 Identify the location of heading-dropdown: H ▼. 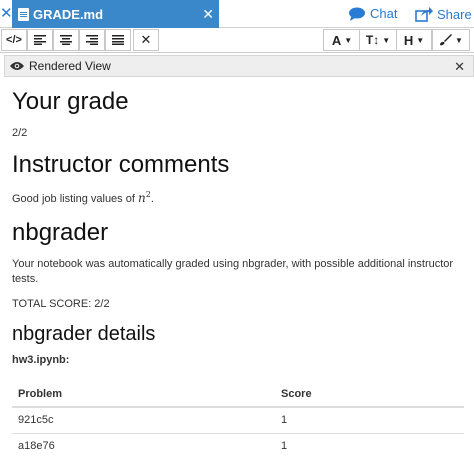
(414, 40).